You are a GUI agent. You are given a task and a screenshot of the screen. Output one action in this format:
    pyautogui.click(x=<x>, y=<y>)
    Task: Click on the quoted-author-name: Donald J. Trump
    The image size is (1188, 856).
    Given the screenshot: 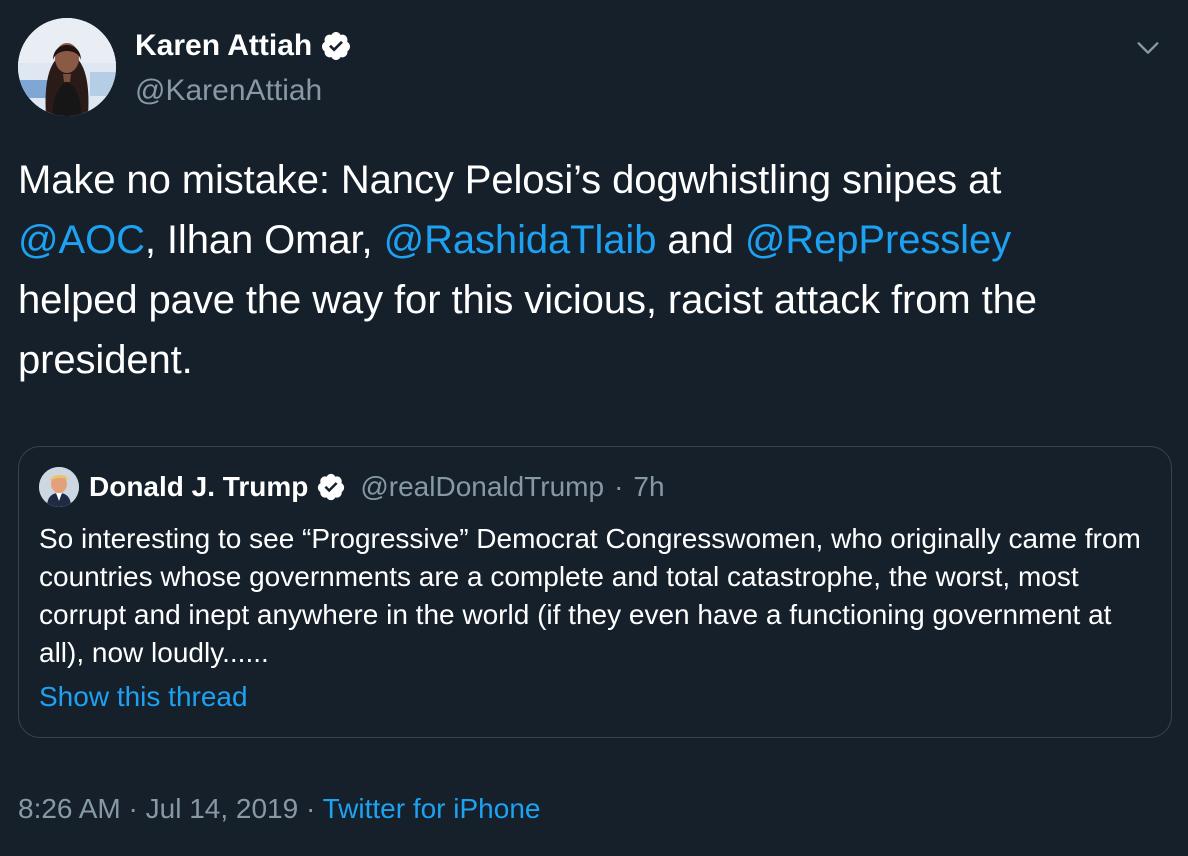 What is the action you would take?
    pyautogui.click(x=198, y=487)
    